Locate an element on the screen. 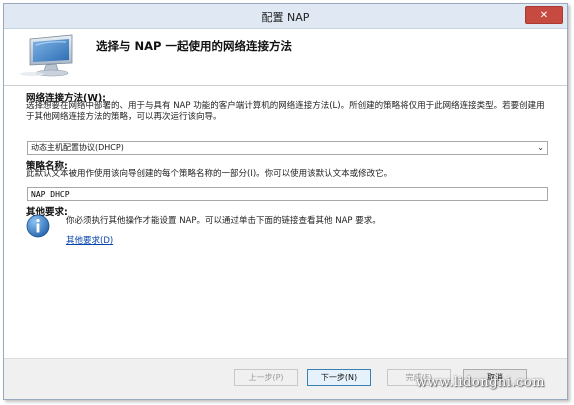 This screenshot has width=574, height=405. connection-method-value: 动态主机配置协议(DHCP) is located at coordinates (77, 147).